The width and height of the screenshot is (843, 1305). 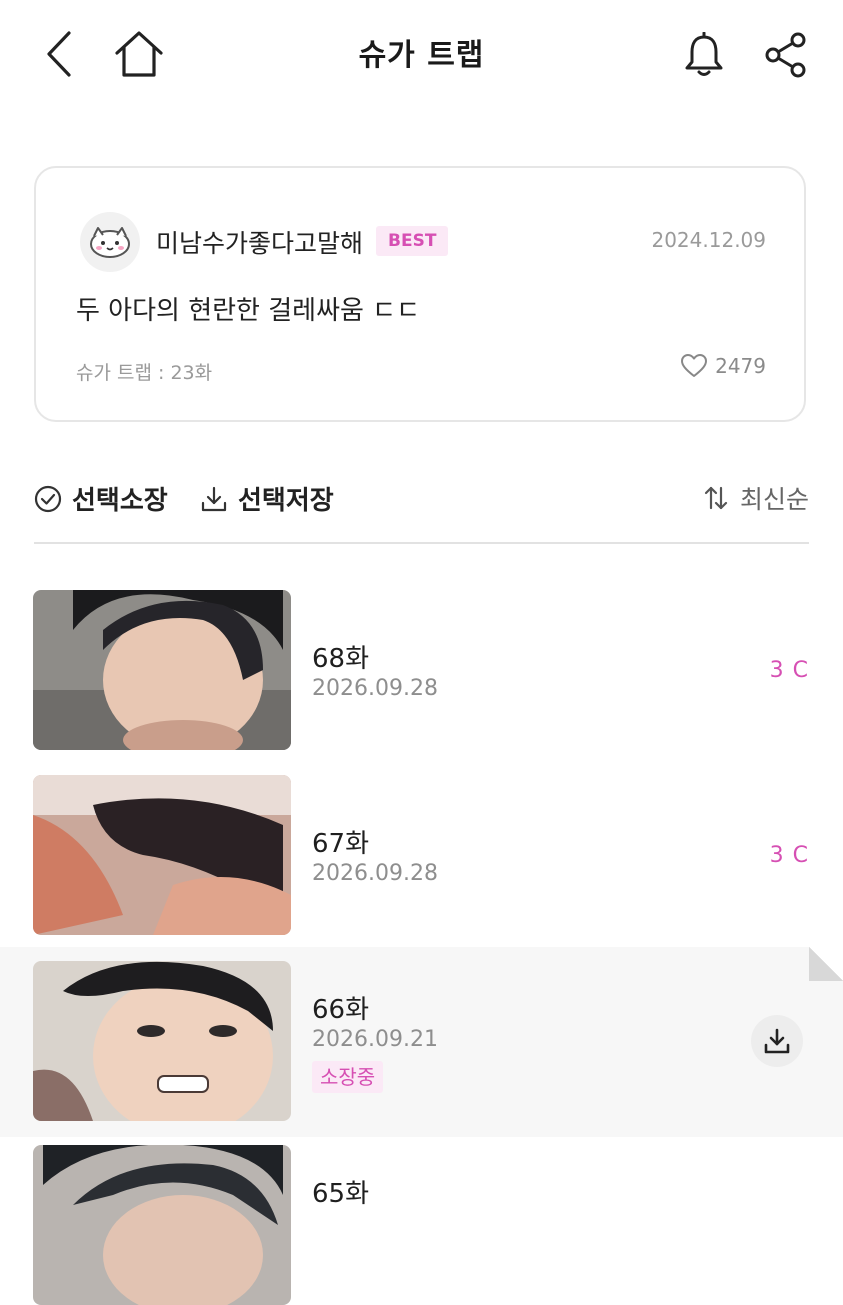 What do you see at coordinates (421, 852) in the screenshot?
I see `episode-row: 67화 2026.09.28 3 C` at bounding box center [421, 852].